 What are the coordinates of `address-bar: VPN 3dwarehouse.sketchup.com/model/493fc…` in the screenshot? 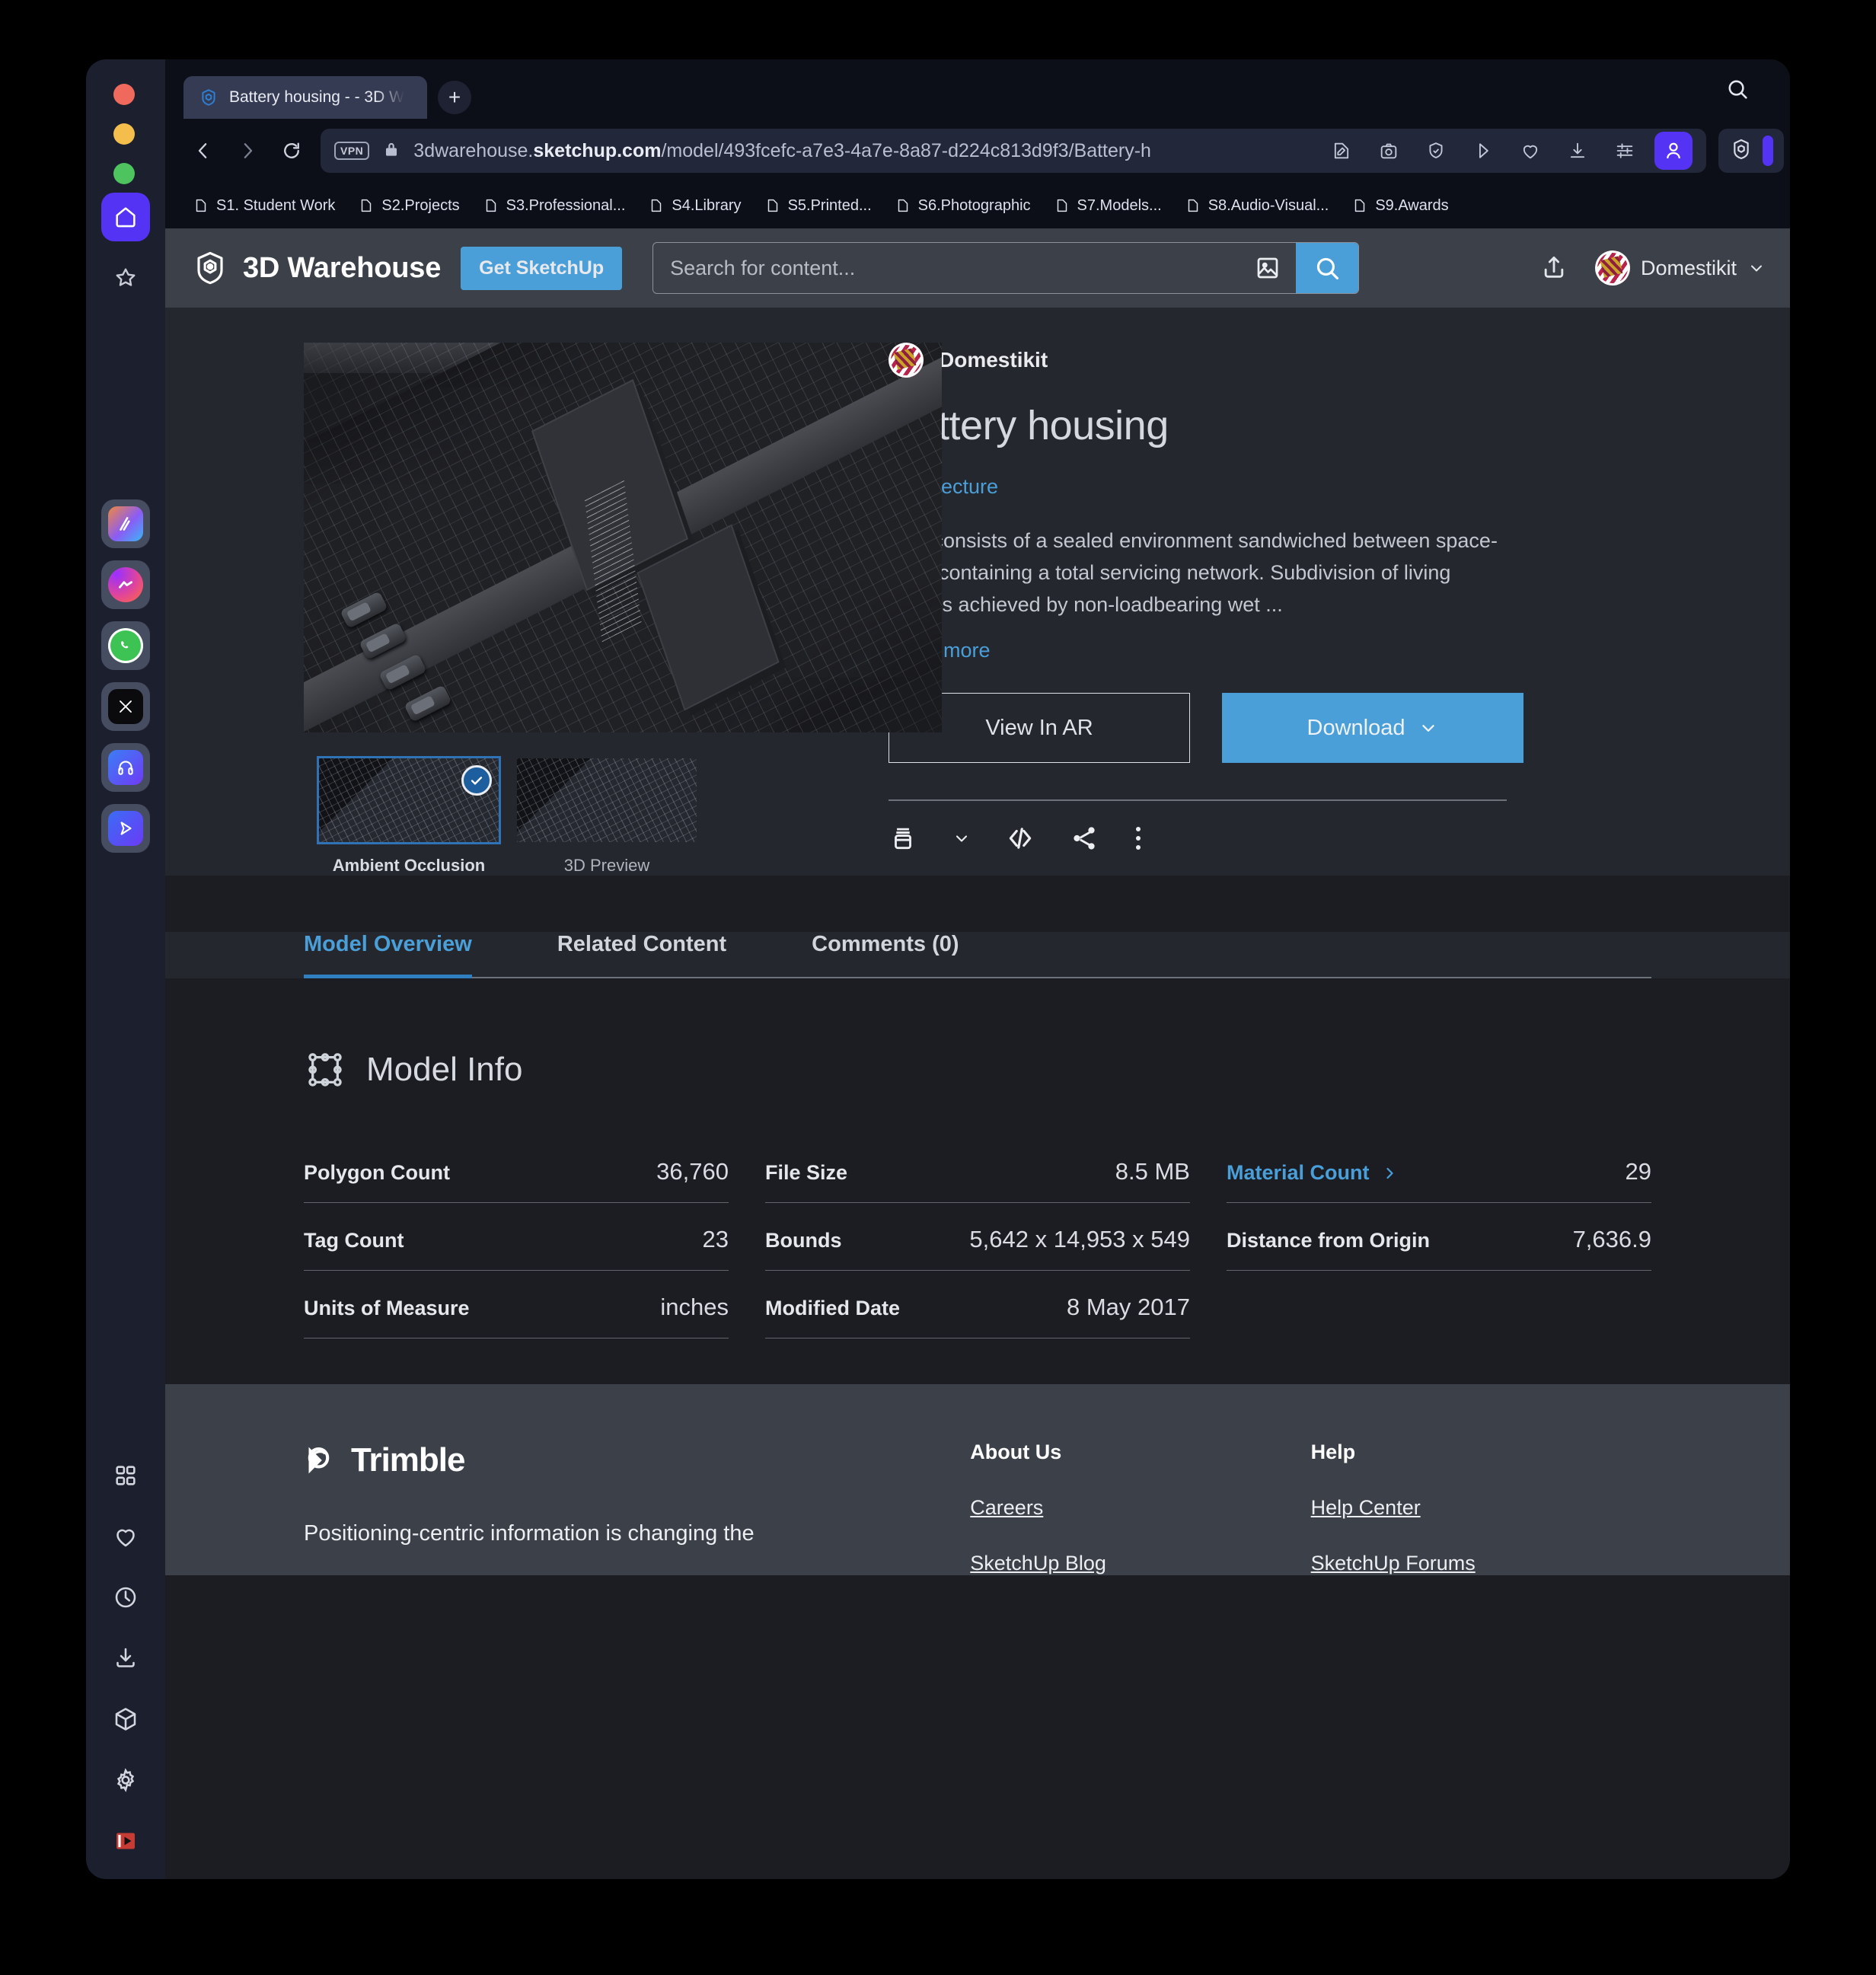 It's located at (1013, 151).